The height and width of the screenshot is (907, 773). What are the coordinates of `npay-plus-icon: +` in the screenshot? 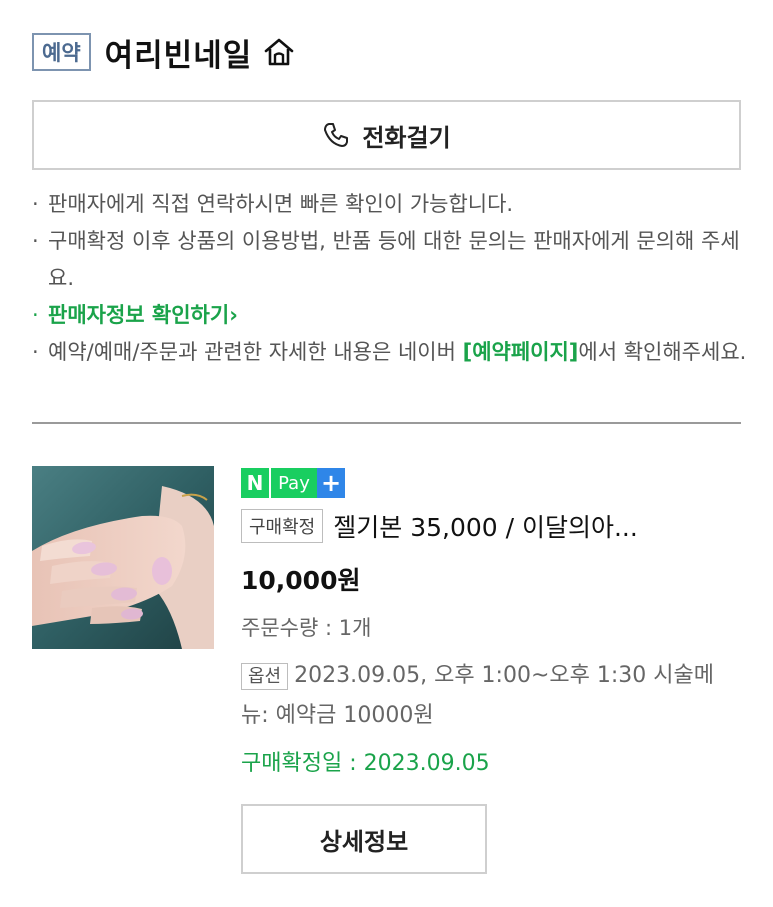 It's located at (331, 483).